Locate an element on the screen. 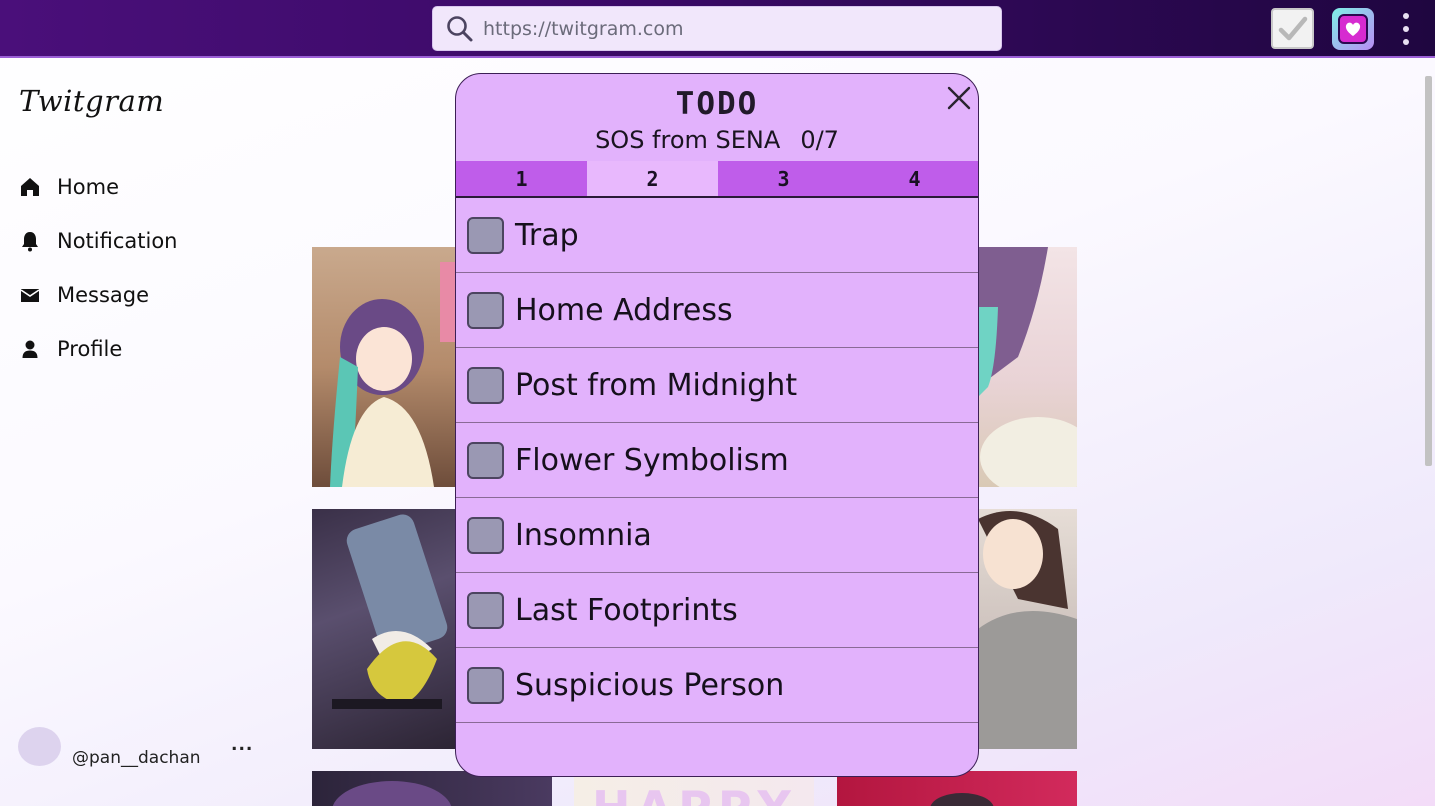 This screenshot has width=1435, height=806. feed-image-smiling-woman is located at coordinates (1027, 629).